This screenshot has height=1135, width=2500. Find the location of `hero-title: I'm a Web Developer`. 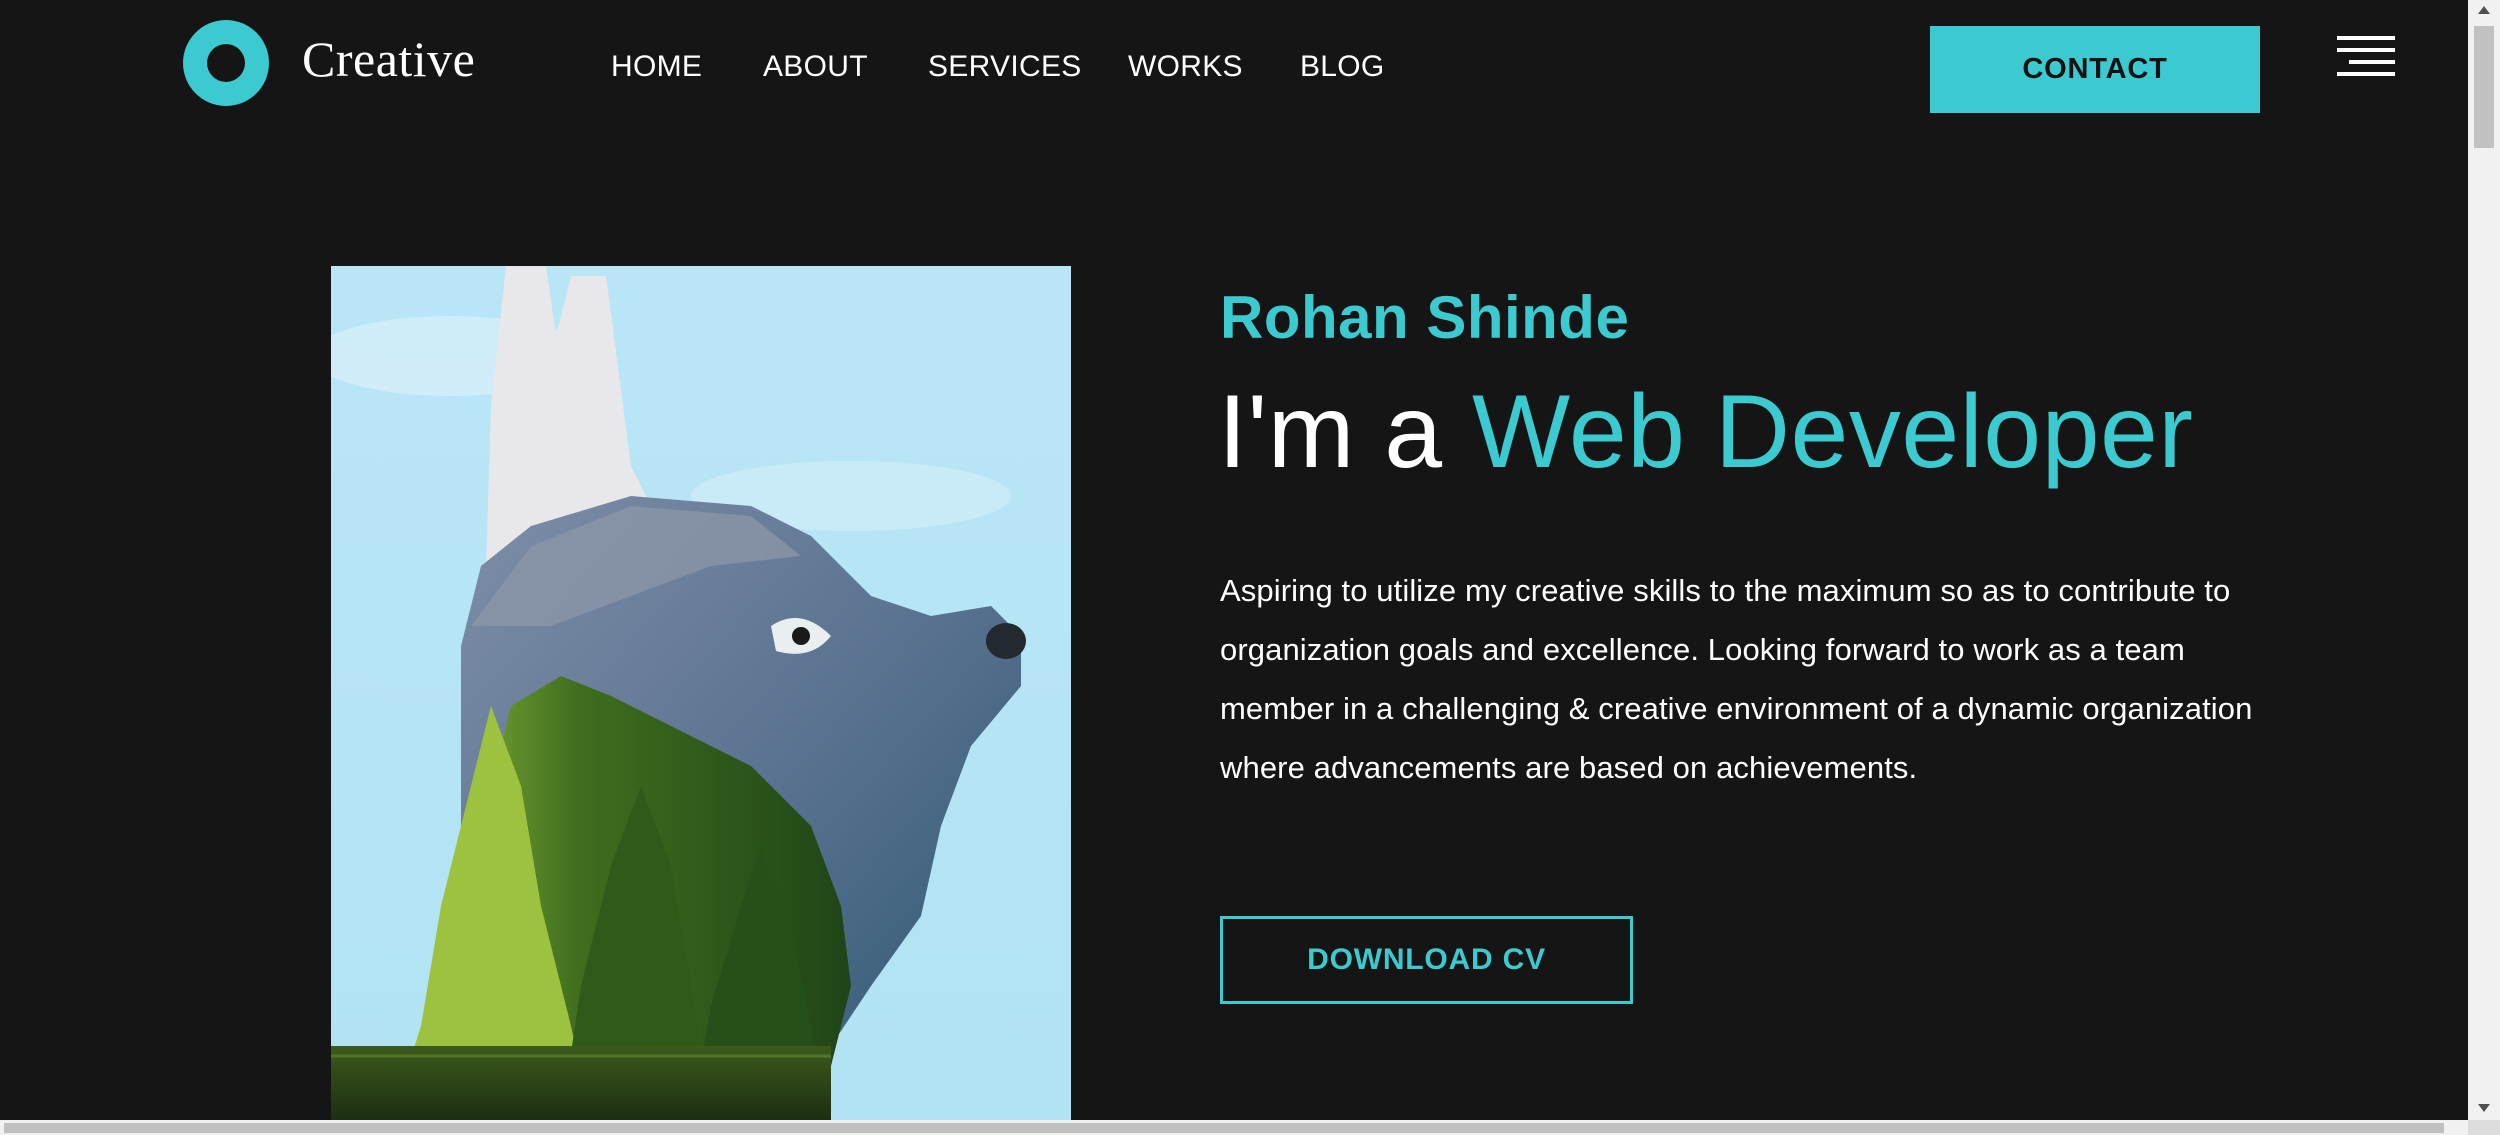

hero-title: I'm a Web Developer is located at coordinates (1705, 432).